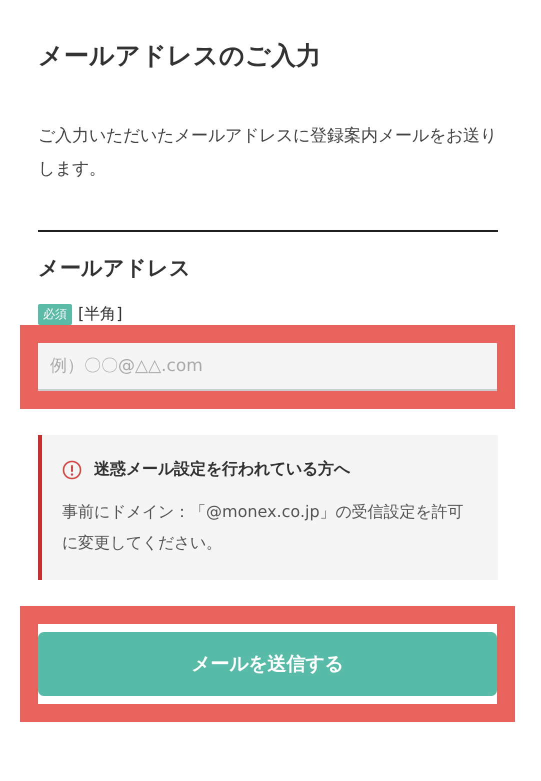  I want to click on notice-heading: 迷惑メール設定を行われている方へ, so click(222, 469).